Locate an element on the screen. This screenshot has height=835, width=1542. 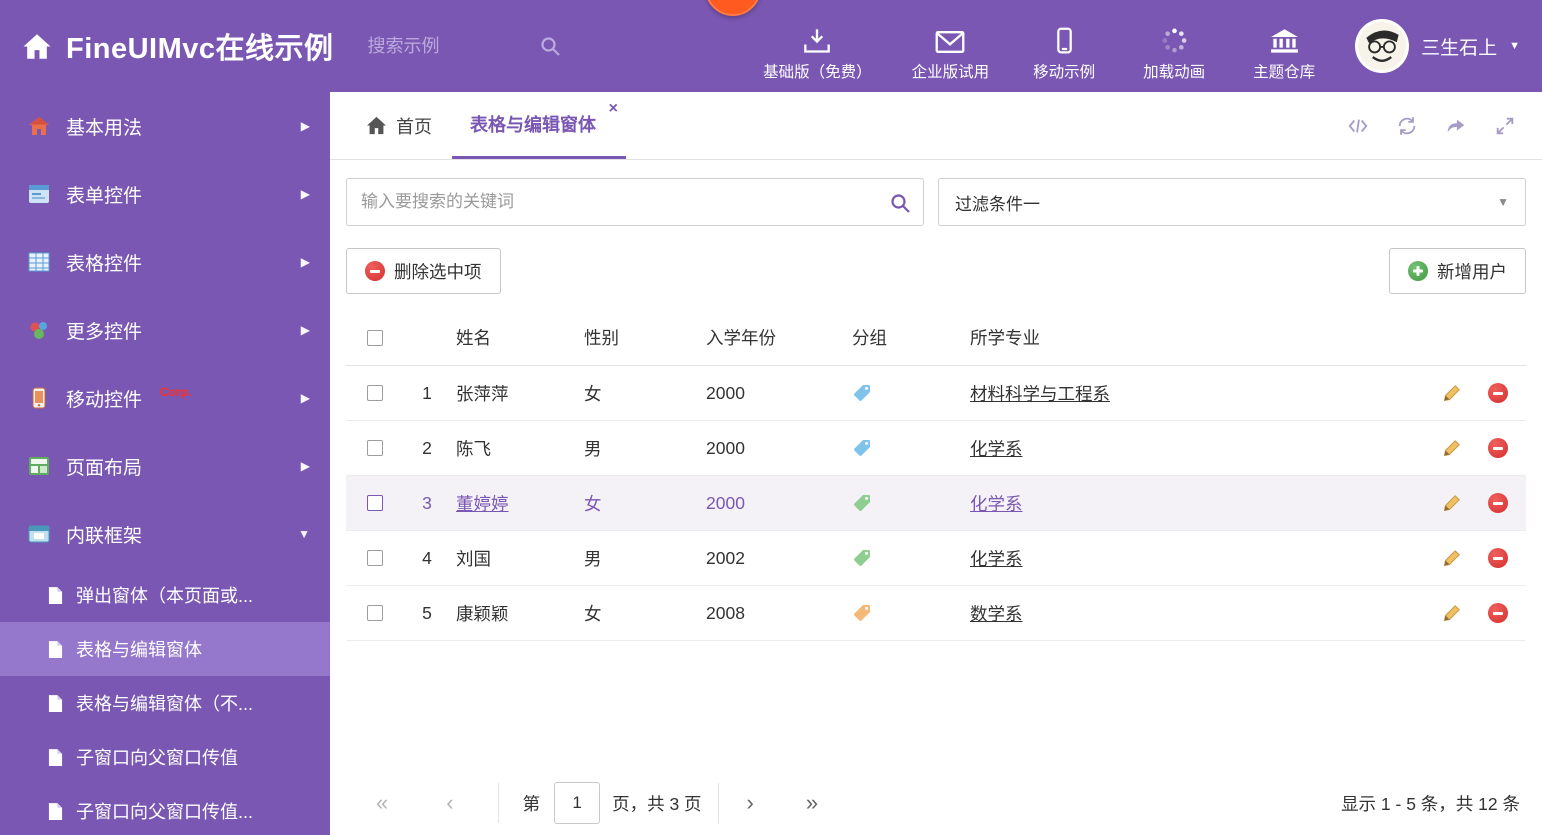
sidebar-item-basic-usage: 基本用法 ▶ is located at coordinates (165, 126).